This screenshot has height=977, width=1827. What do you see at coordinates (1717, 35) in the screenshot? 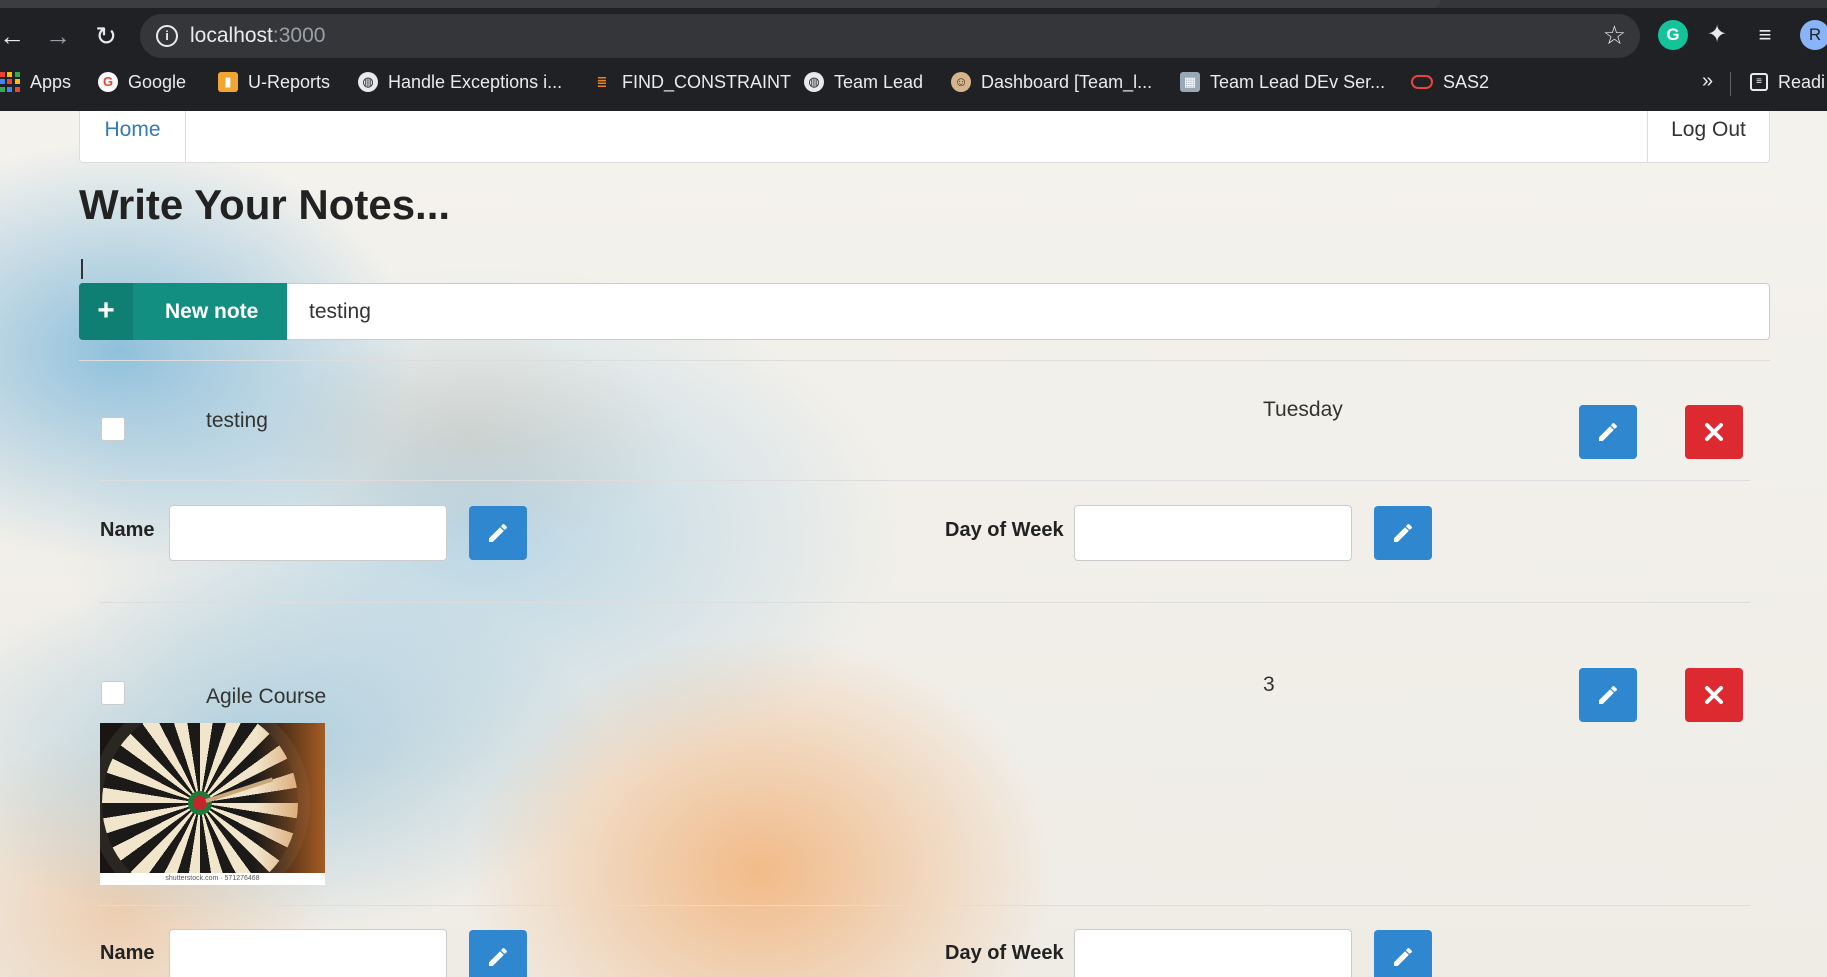
I see `extensions-icon: ✦` at bounding box center [1717, 35].